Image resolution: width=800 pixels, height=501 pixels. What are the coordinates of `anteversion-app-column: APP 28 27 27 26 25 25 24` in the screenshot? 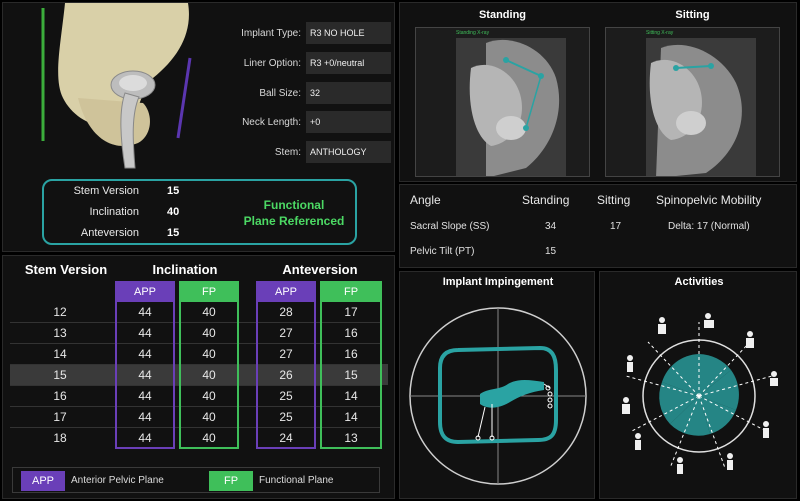 It's located at (286, 365).